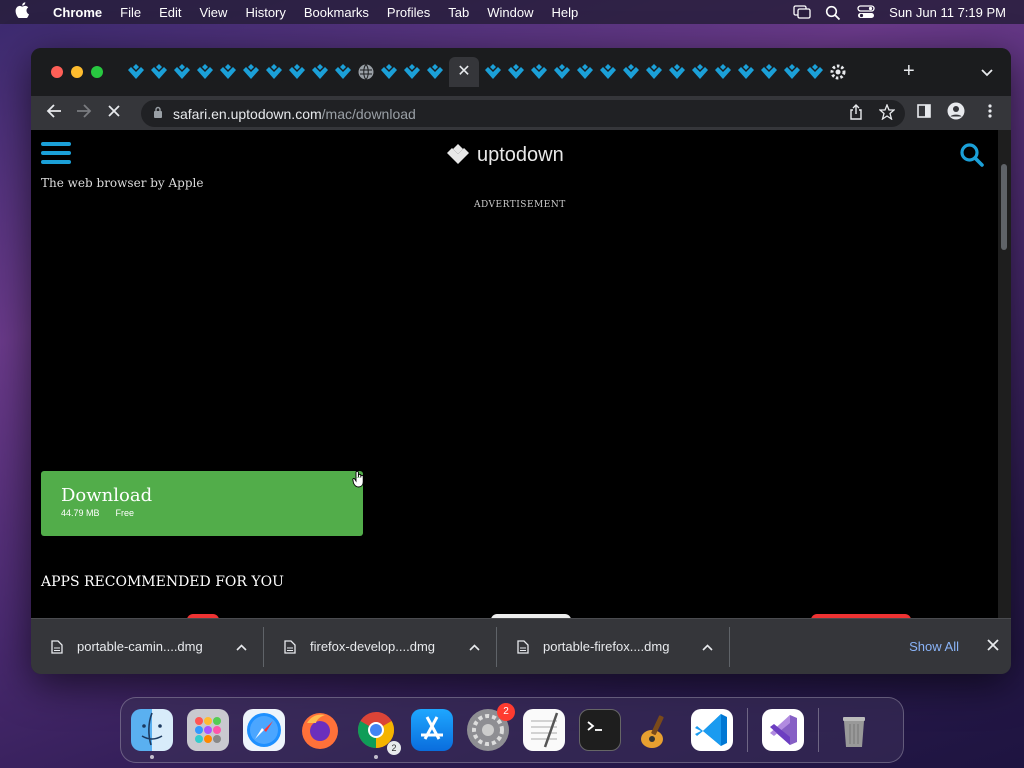  What do you see at coordinates (366, 72) in the screenshot?
I see `globe-favicon-icon` at bounding box center [366, 72].